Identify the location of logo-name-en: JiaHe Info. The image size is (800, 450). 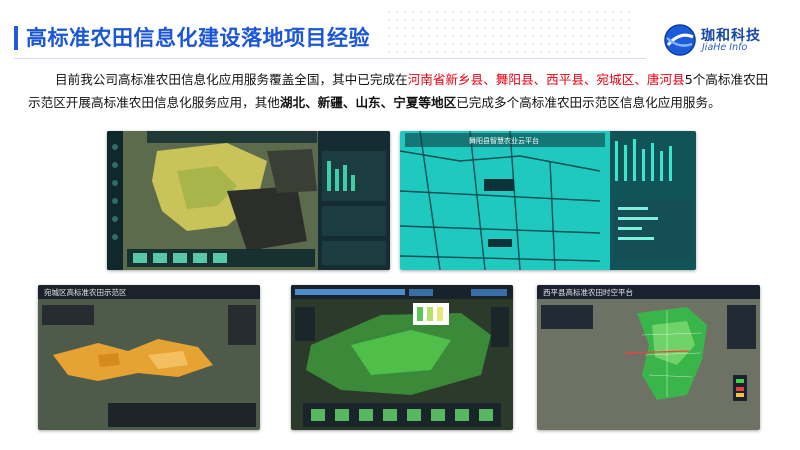
(725, 47).